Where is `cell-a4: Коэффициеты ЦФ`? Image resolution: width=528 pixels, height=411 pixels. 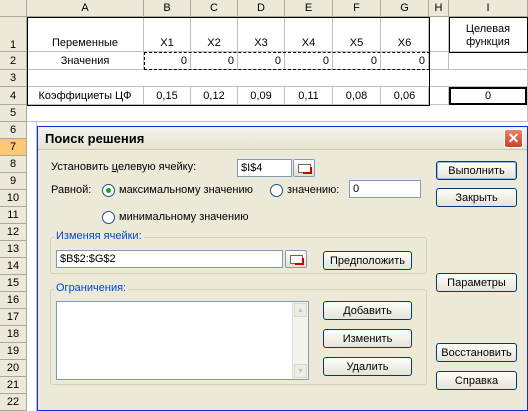
cell-a4: Коэффициеты ЦФ is located at coordinates (85, 96).